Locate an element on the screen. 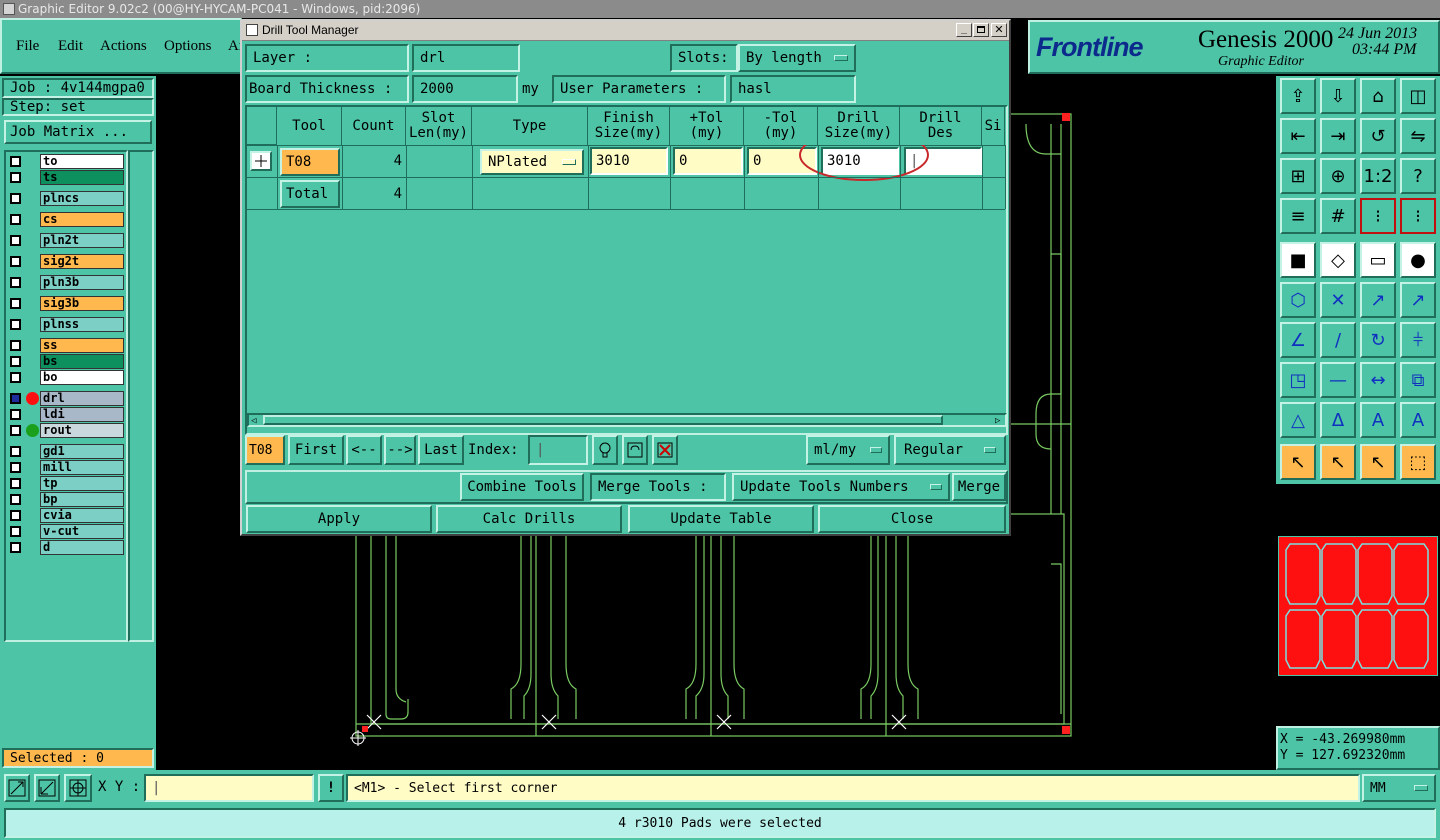 This screenshot has height=840, width=1440. column-header: Si is located at coordinates (993, 126).